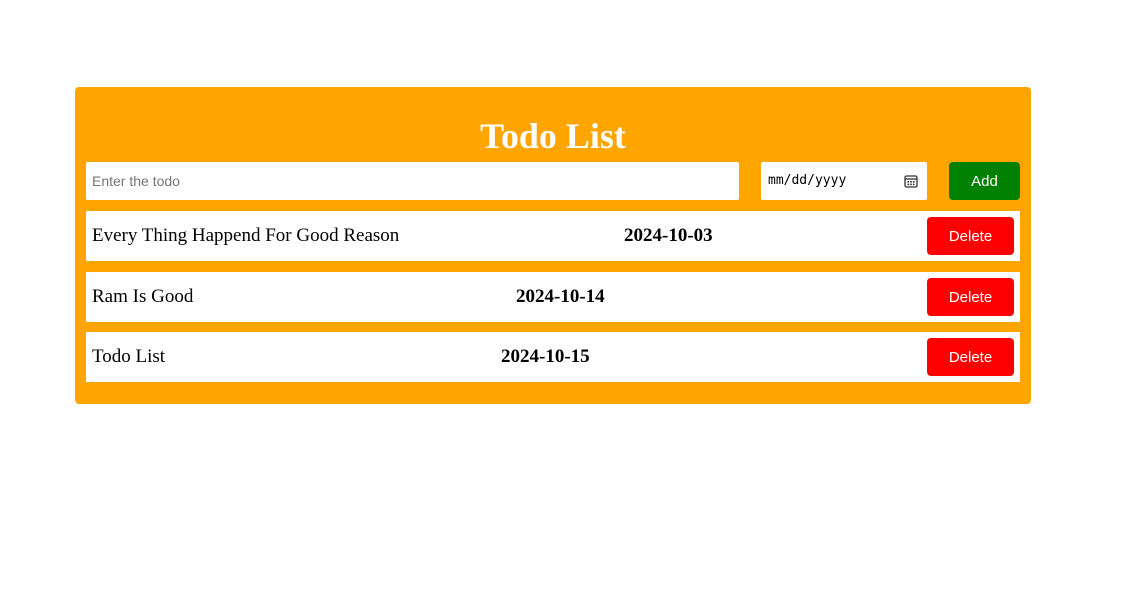  I want to click on todo-text: Ram Is Good, so click(143, 296).